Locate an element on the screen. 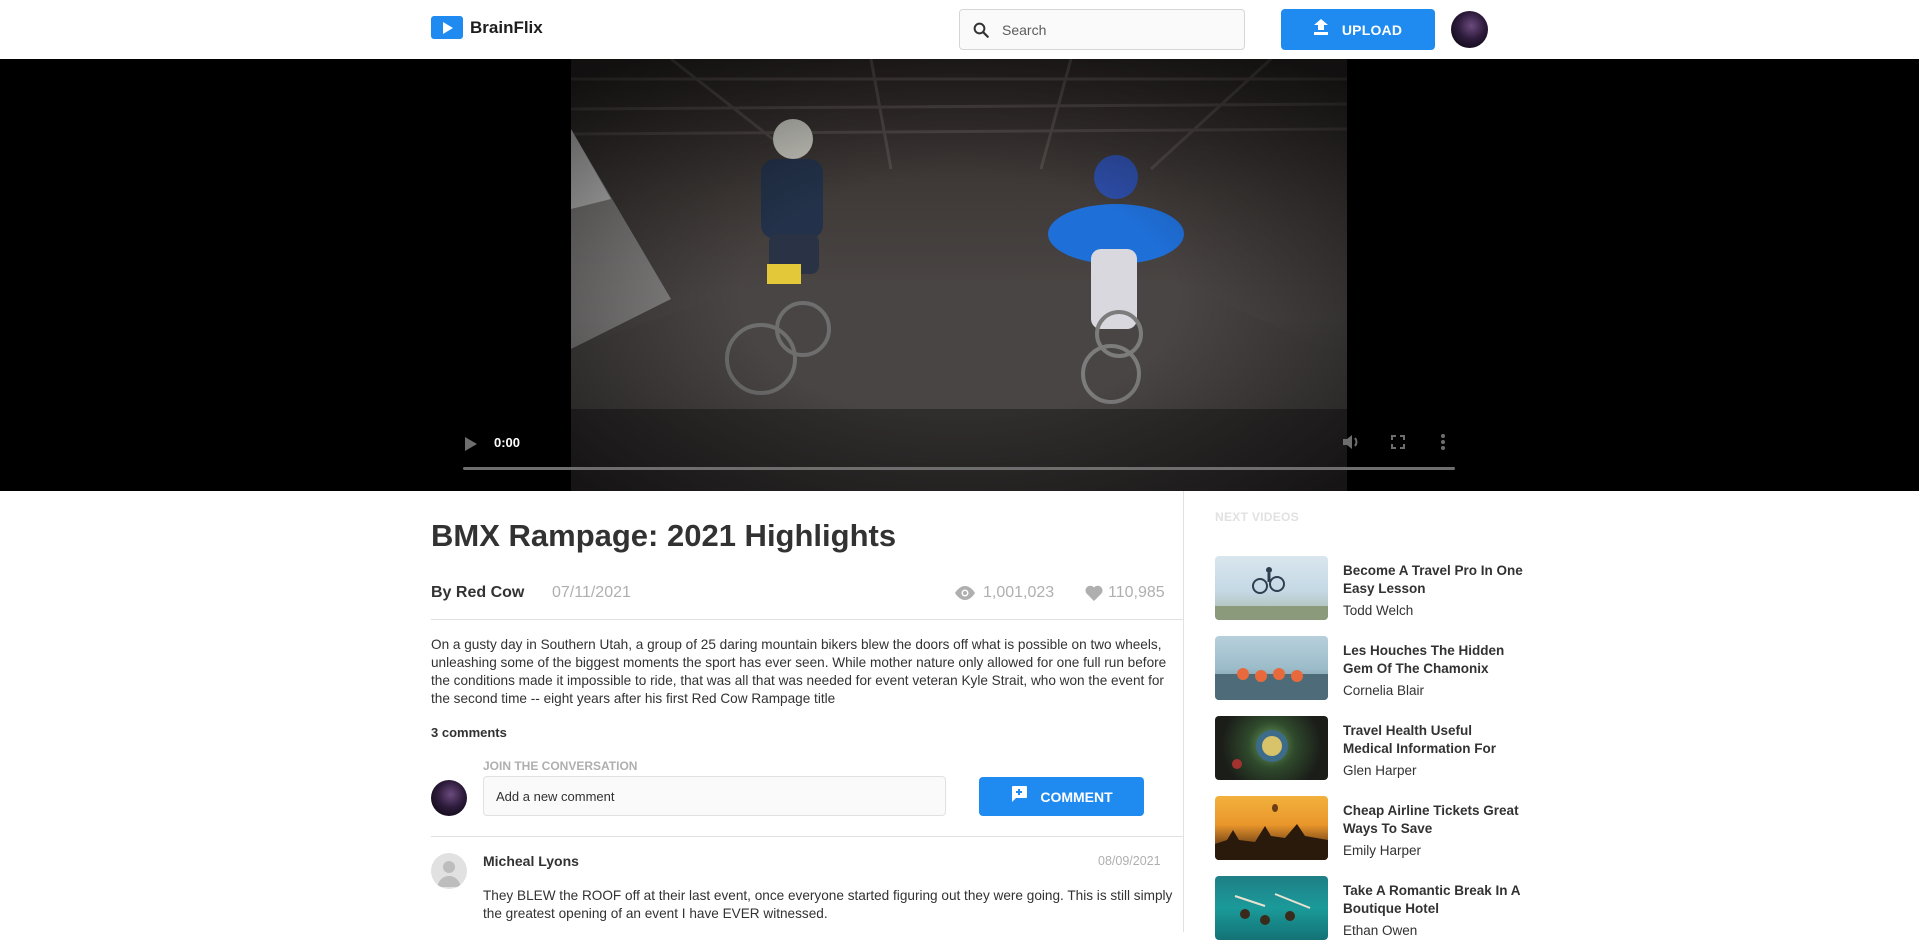  site-header: BrainFlix UPLOAD is located at coordinates (959, 29).